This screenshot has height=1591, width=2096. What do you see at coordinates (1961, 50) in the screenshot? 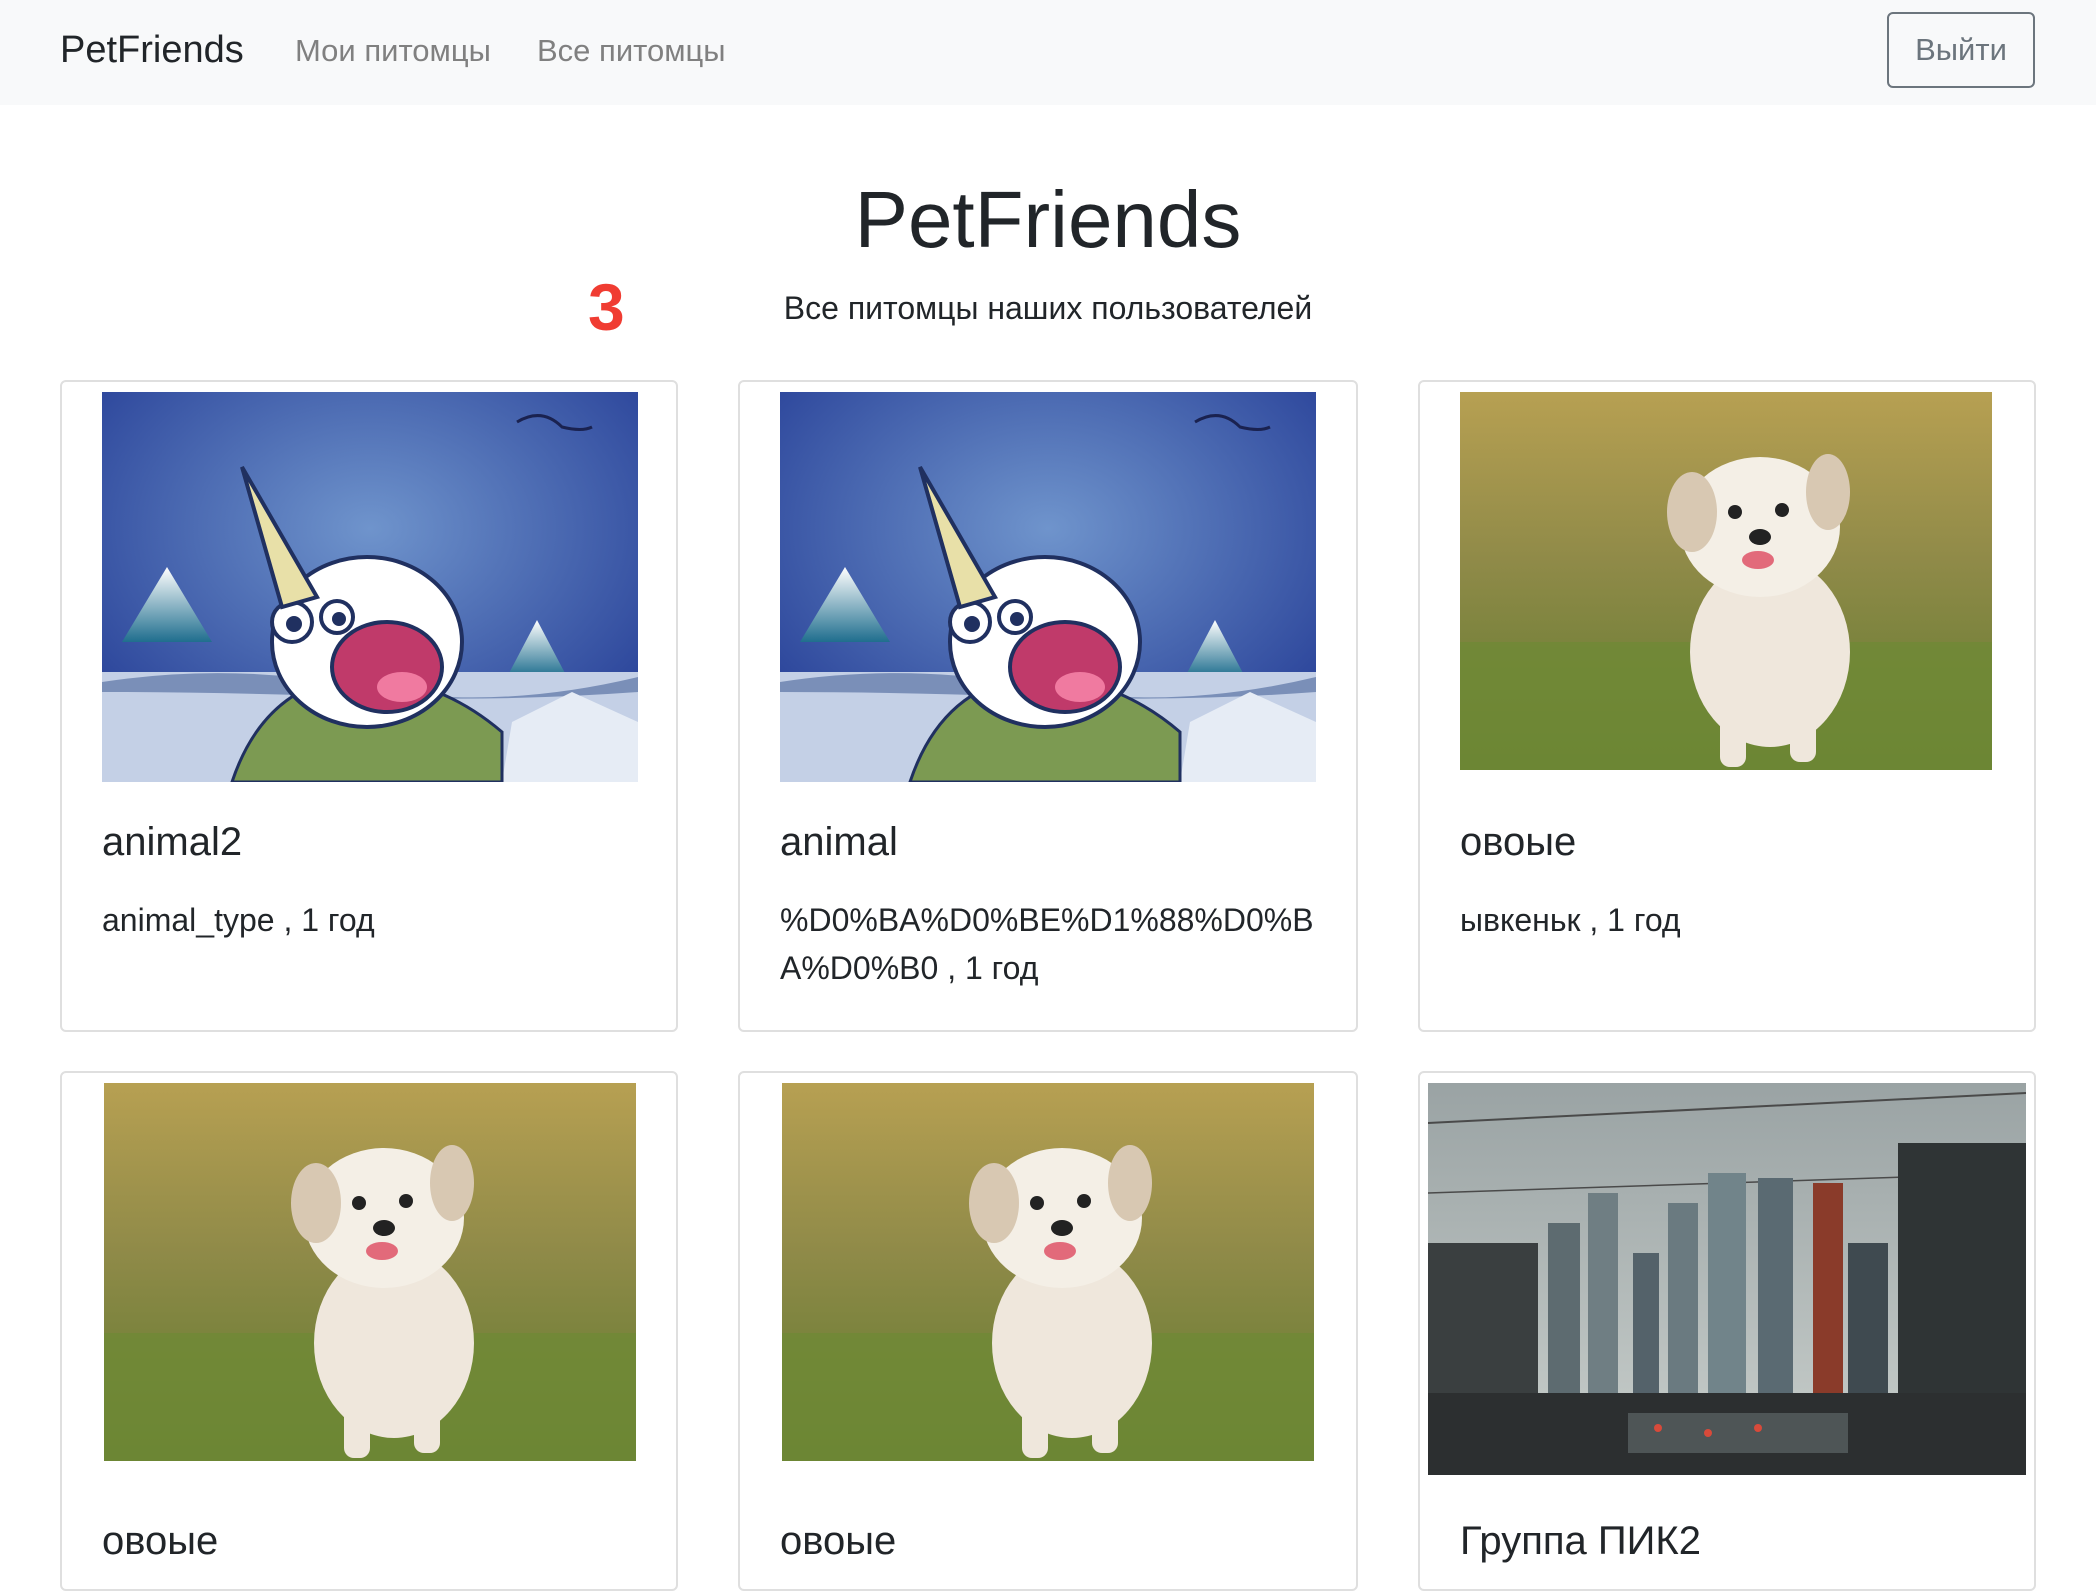
I see `logout-button: Выйти` at bounding box center [1961, 50].